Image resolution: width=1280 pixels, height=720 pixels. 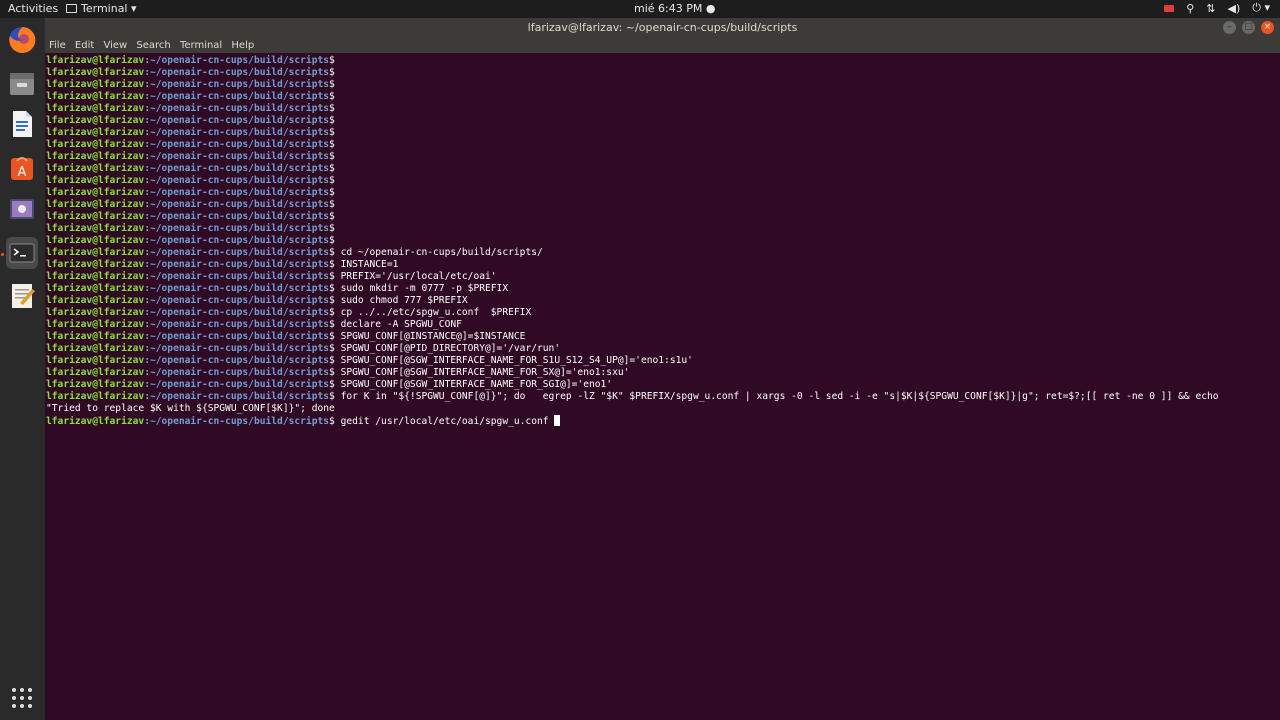 What do you see at coordinates (153, 45) in the screenshot?
I see `menu-search: Search` at bounding box center [153, 45].